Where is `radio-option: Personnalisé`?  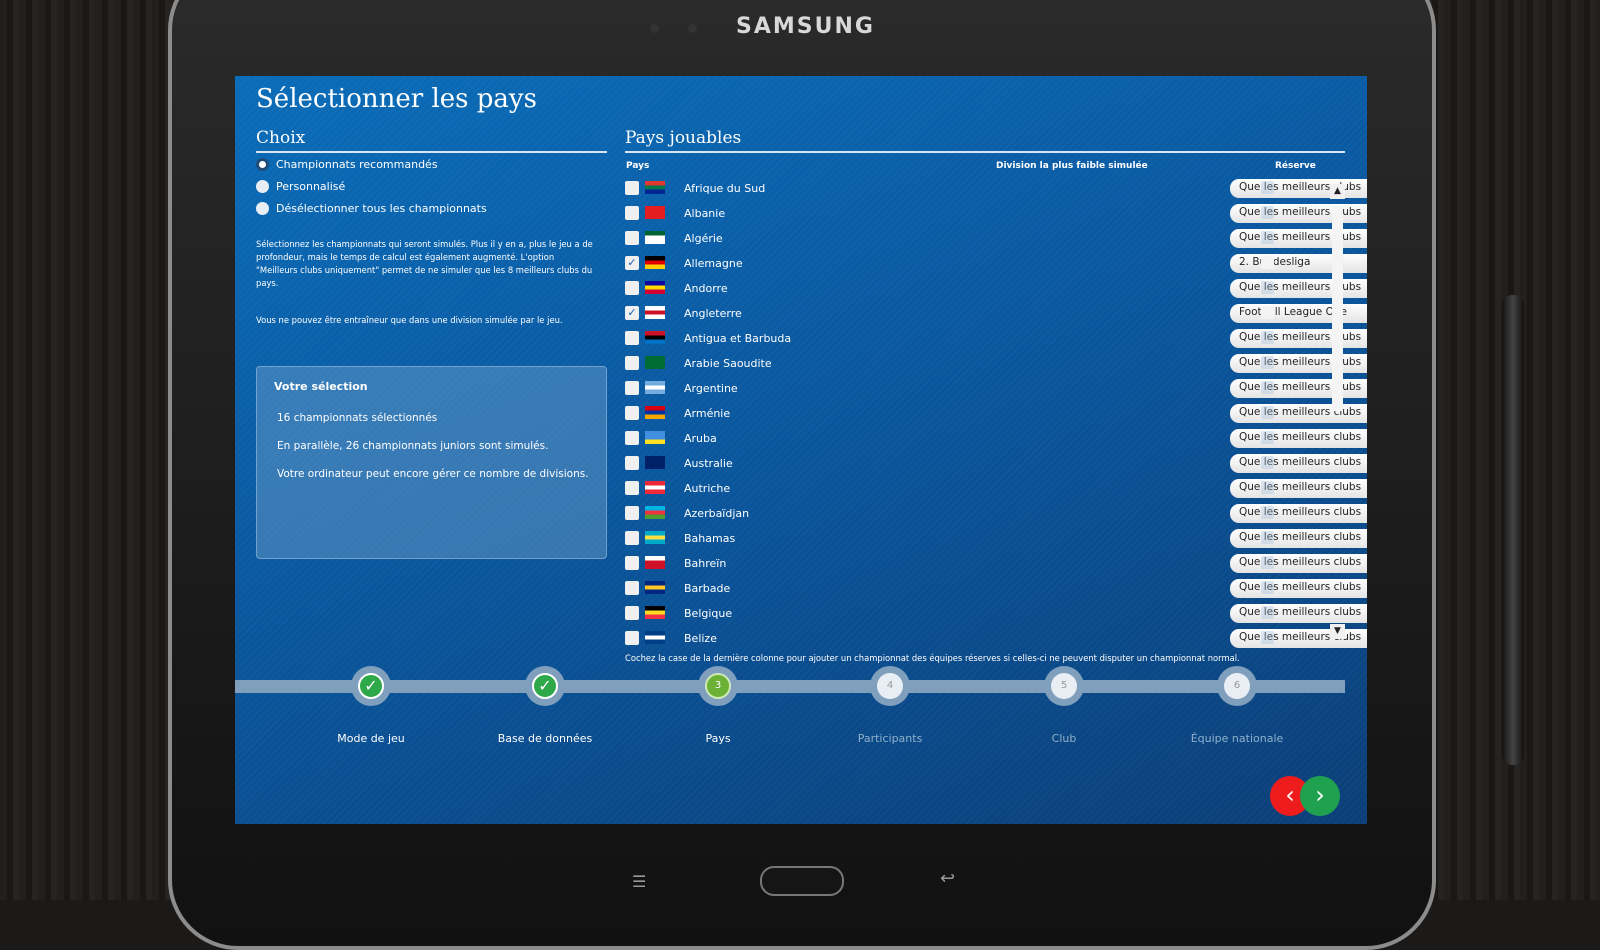
radio-option: Personnalisé is located at coordinates (300, 186).